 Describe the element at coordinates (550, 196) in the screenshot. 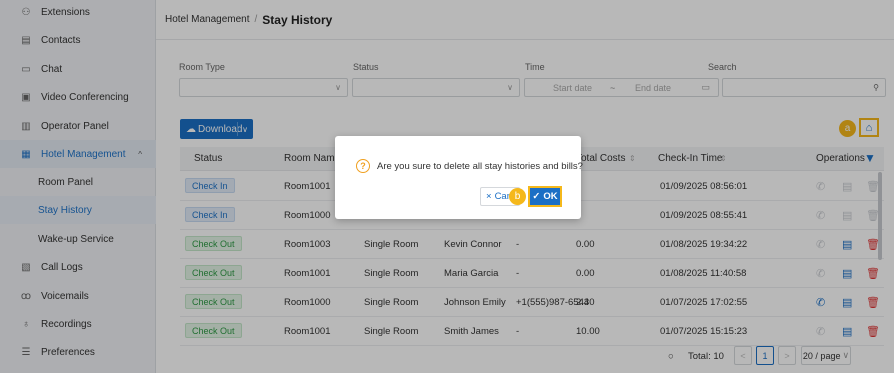

I see `ok-label: OK` at that location.